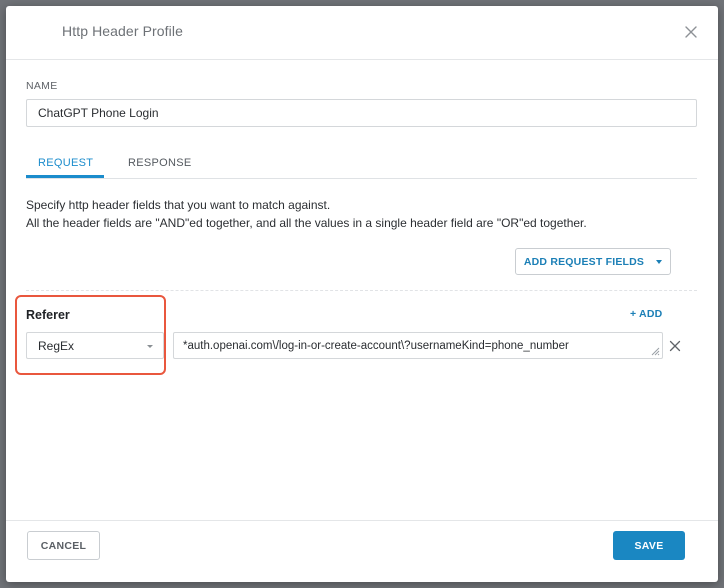 The height and width of the screenshot is (588, 724). Describe the element at coordinates (362, 33) in the screenshot. I see `dialog-header: Http Header Profile` at that location.